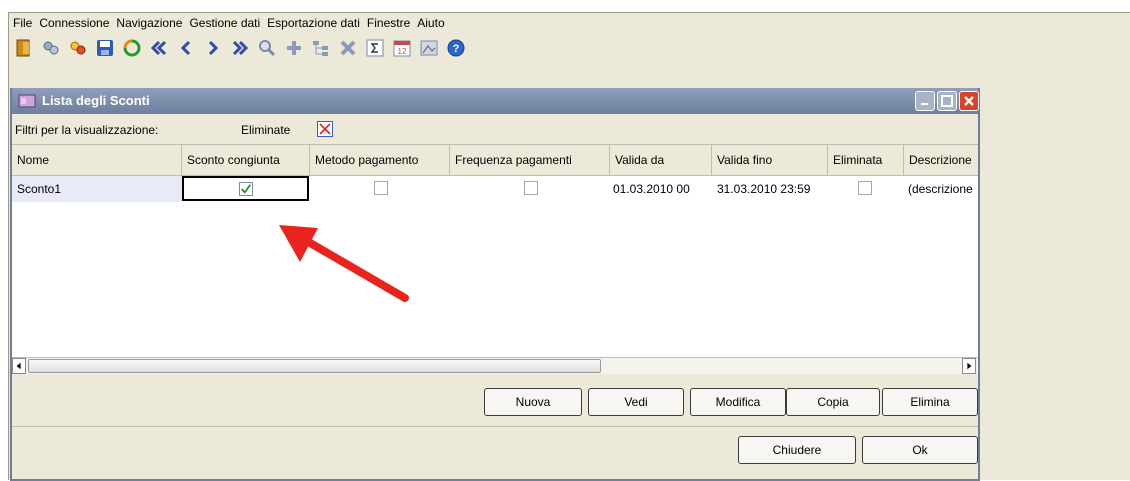 The width and height of the screenshot is (1130, 481). Describe the element at coordinates (375, 48) in the screenshot. I see `sum-icon` at that location.